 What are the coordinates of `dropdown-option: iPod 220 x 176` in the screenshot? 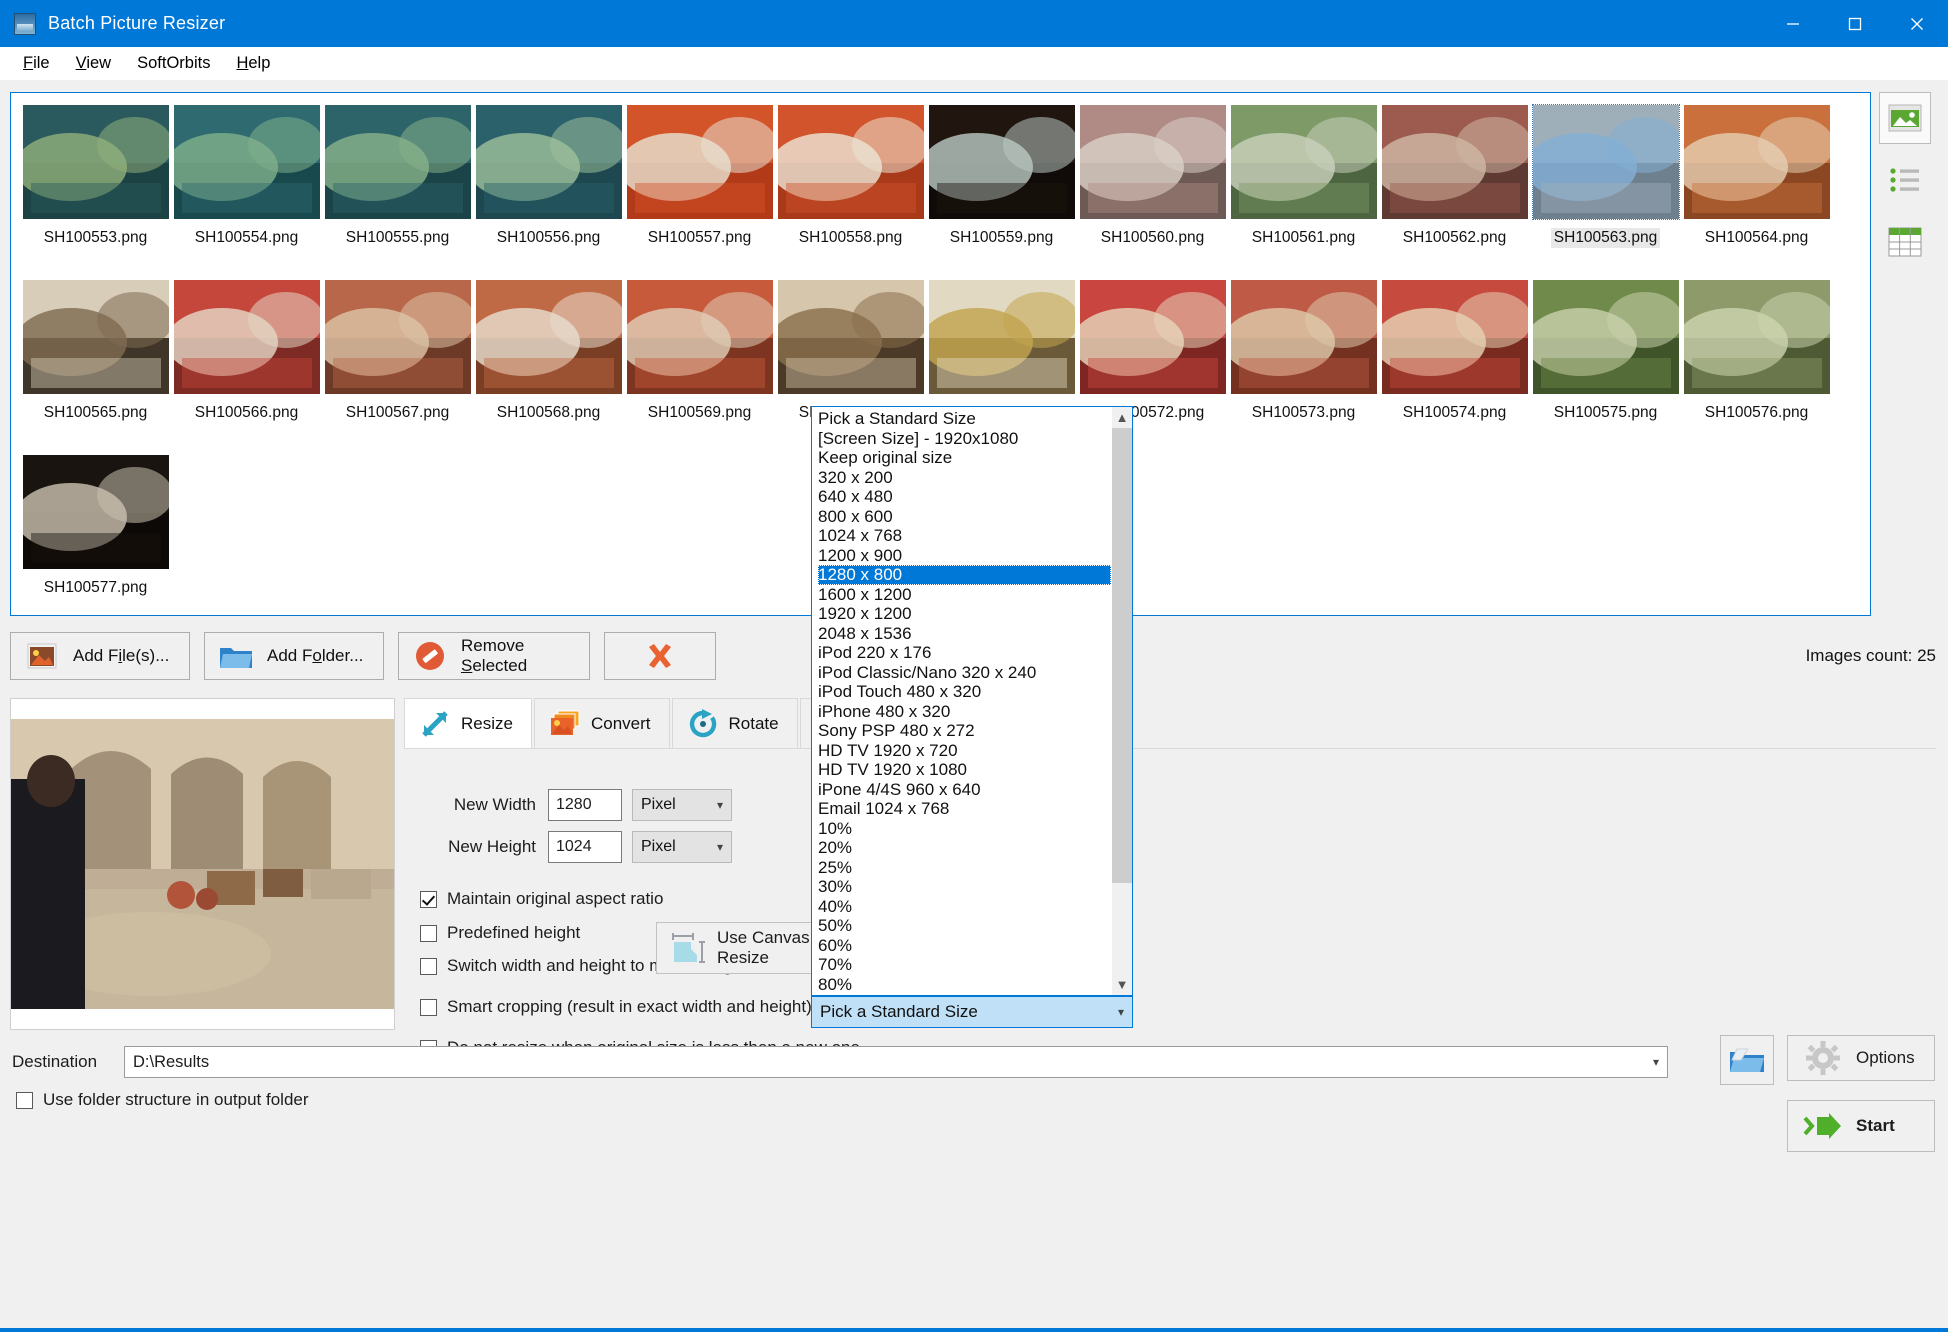 It's located at (964, 653).